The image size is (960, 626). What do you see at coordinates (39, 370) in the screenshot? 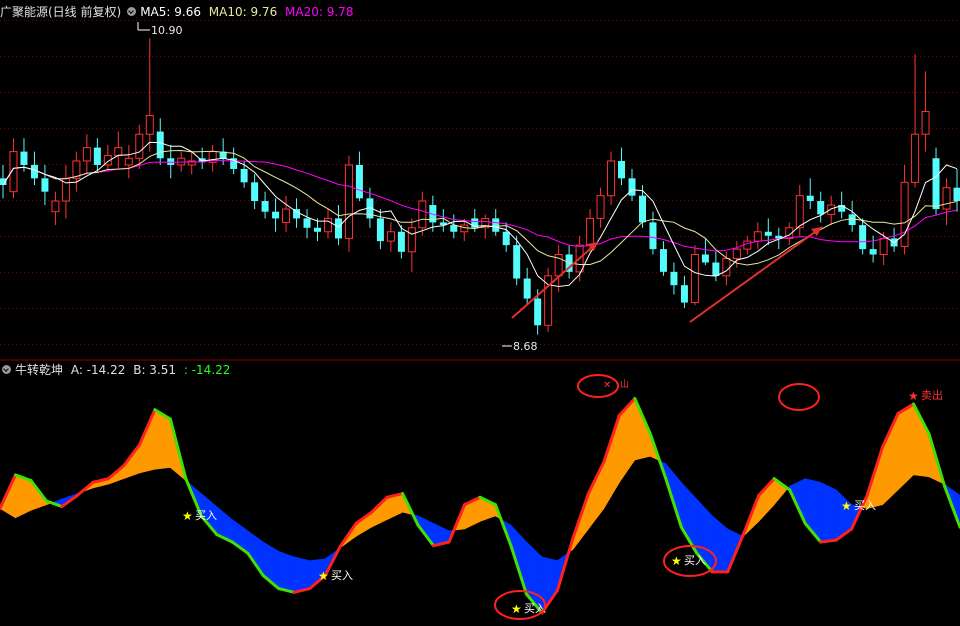
I see `indicator-title: 牛转乾坤` at bounding box center [39, 370].